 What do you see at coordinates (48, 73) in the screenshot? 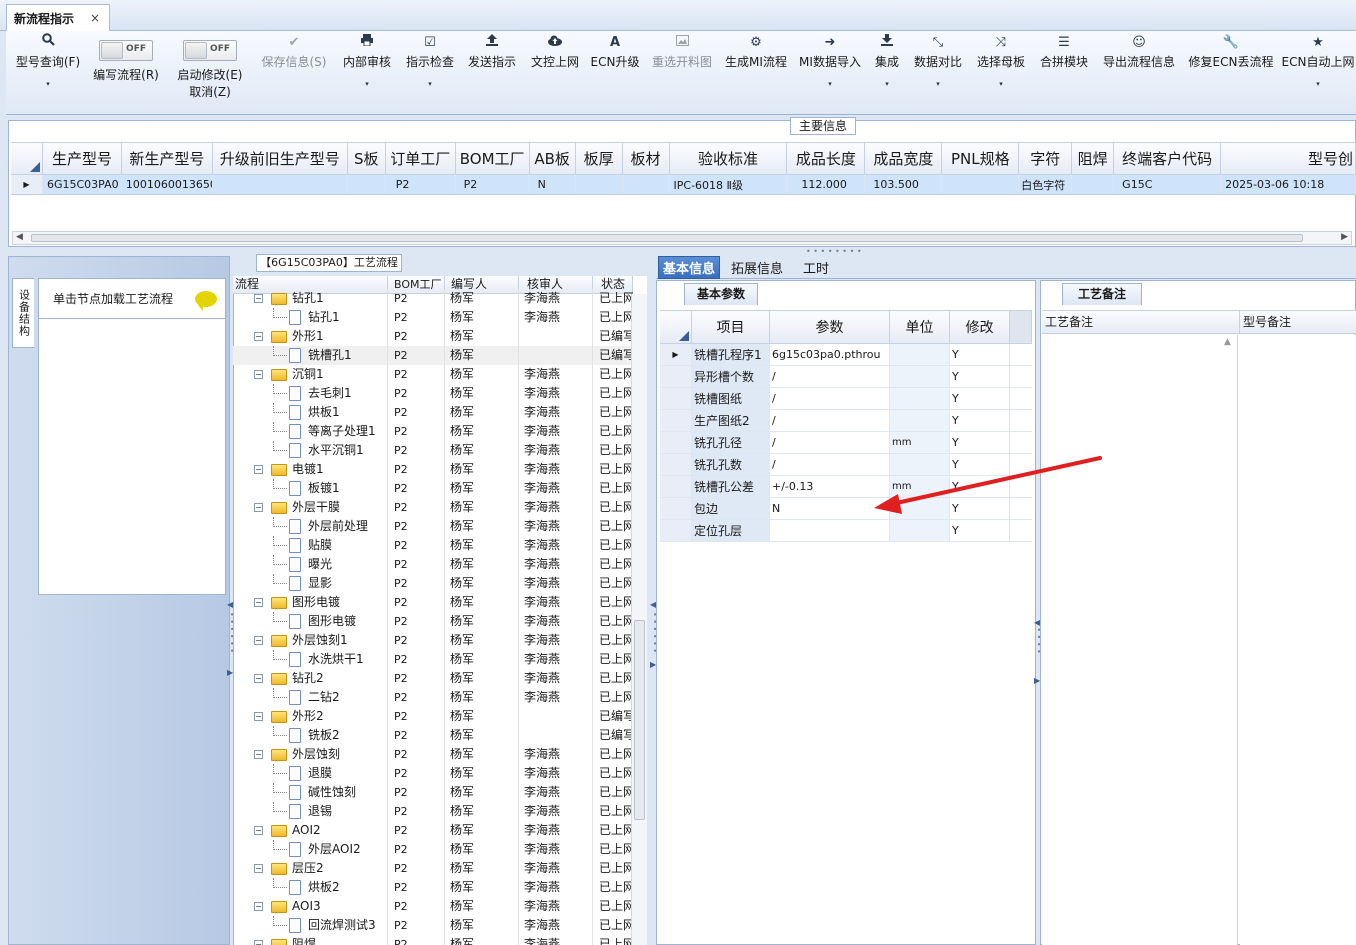
I see `model-query-button: 型号查询(F) ▾` at bounding box center [48, 73].